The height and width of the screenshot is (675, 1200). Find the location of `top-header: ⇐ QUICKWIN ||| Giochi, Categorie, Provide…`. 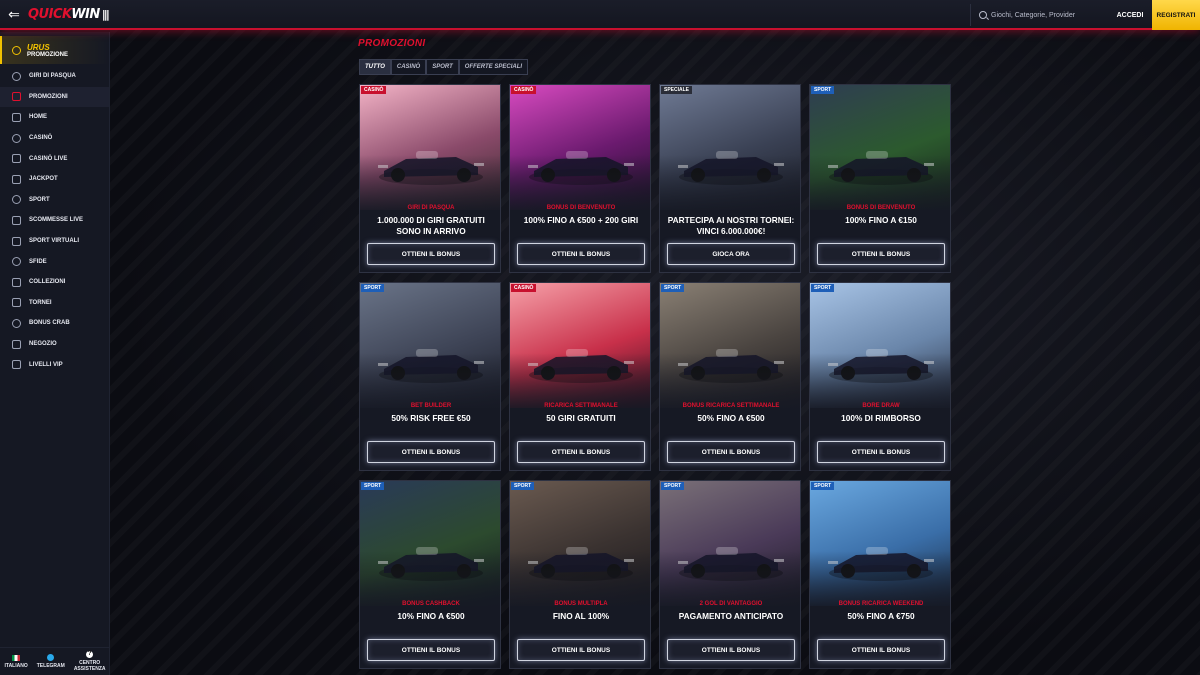

top-header: ⇐ QUICKWIN ||| Giochi, Categorie, Provide… is located at coordinates (600, 15).